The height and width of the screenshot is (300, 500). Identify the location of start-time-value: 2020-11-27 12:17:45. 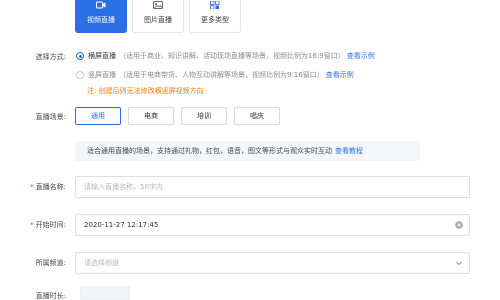
(121, 225).